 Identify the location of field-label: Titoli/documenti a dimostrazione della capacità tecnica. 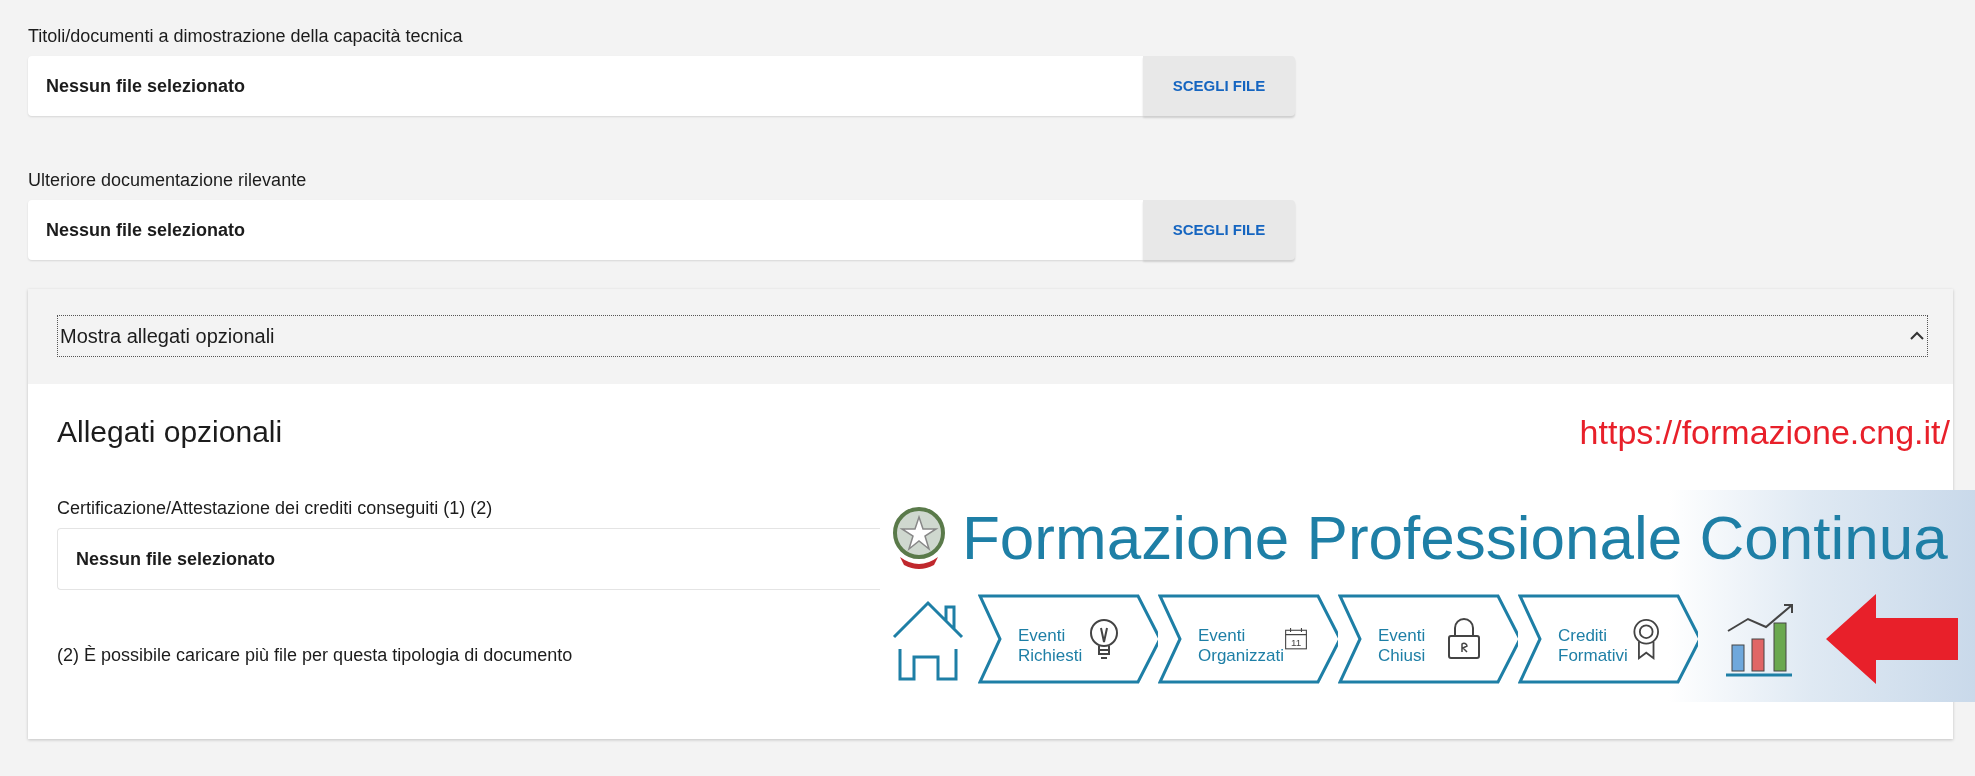
(245, 36).